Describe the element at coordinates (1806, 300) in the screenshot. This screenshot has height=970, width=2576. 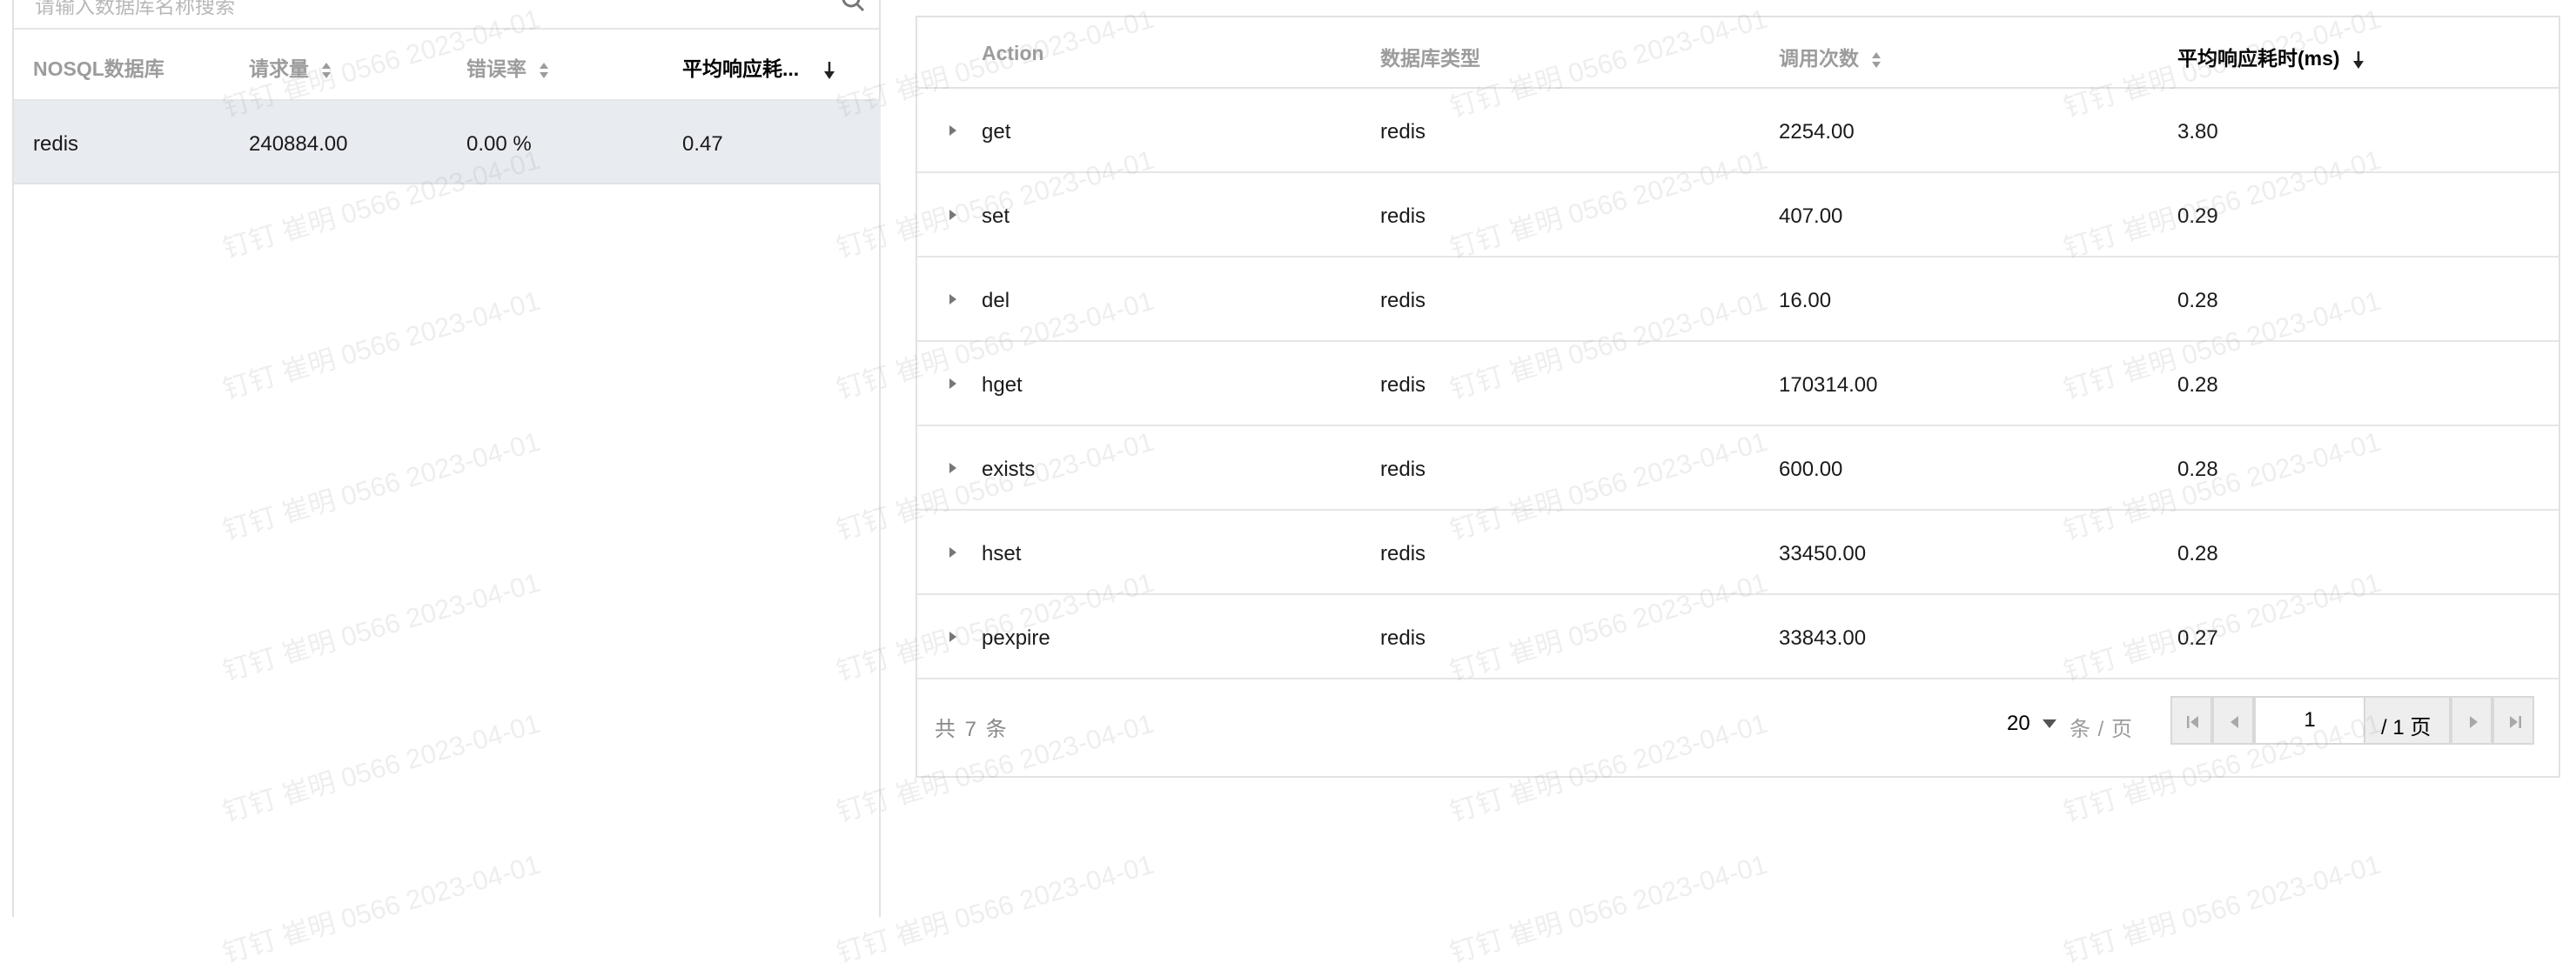
I see `calls-cell: 16.00` at that location.